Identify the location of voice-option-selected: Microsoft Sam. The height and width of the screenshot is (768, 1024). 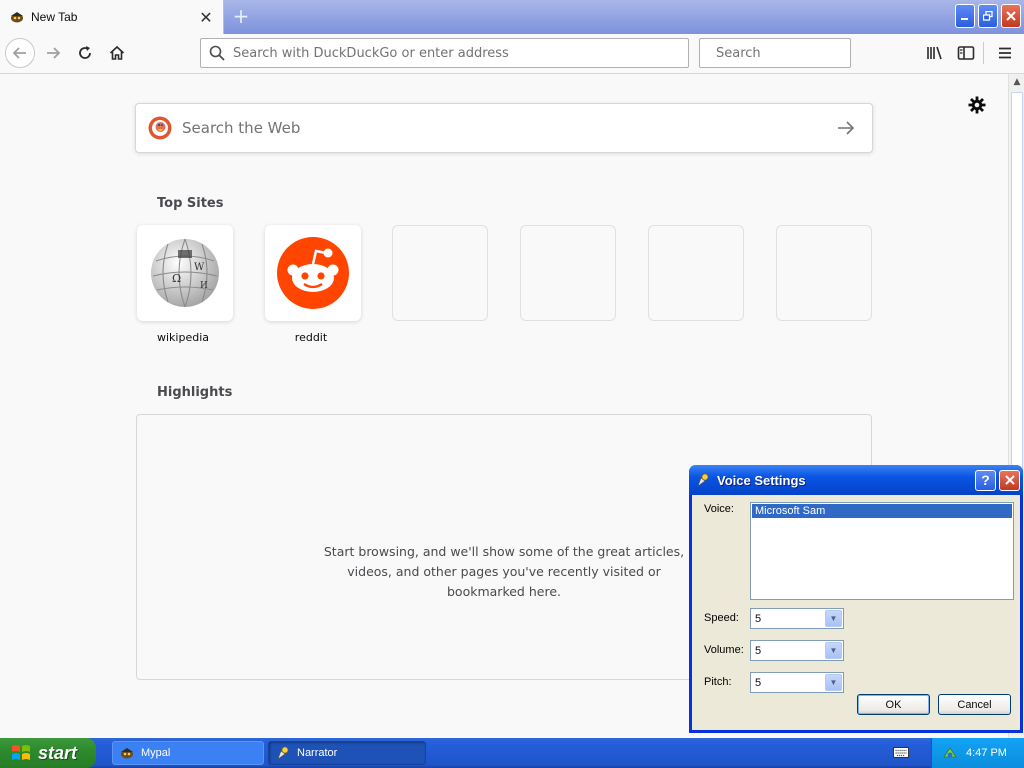
(882, 511).